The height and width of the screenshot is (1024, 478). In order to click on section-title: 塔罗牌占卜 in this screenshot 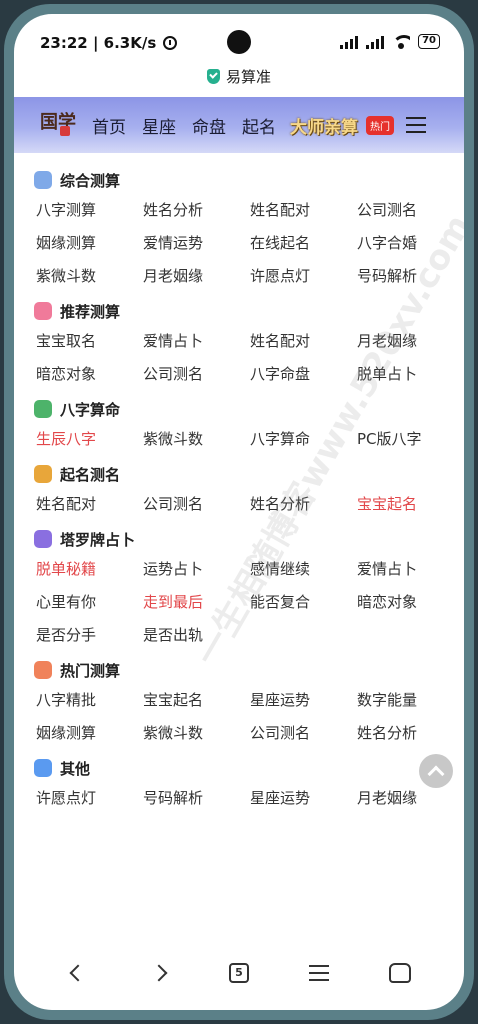, I will do `click(98, 539)`.